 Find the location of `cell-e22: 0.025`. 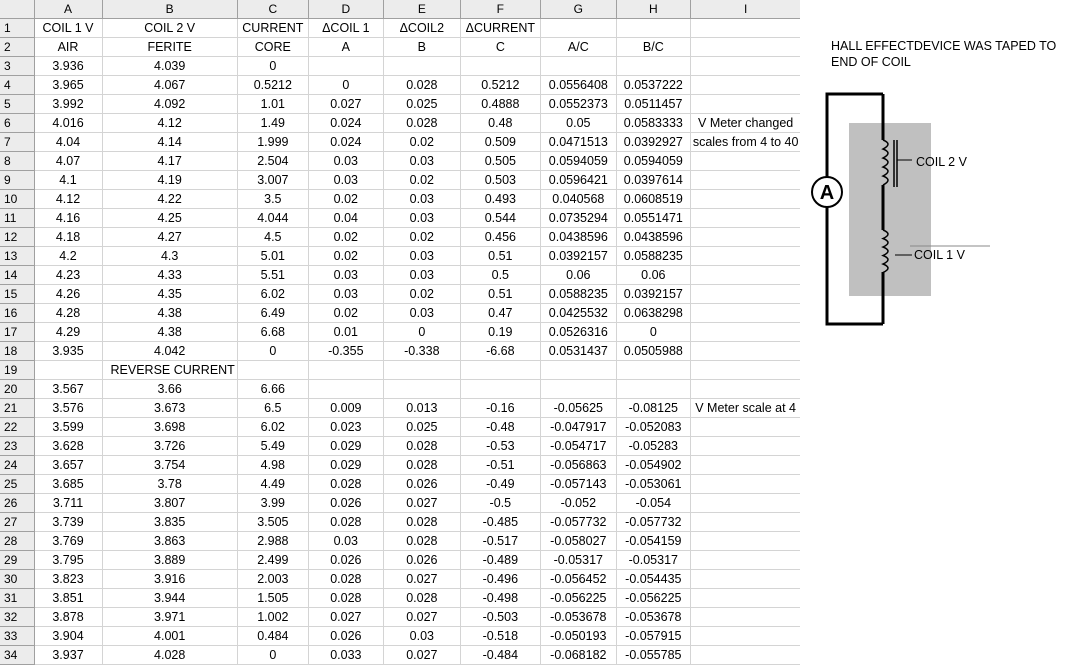

cell-e22: 0.025 is located at coordinates (422, 427).